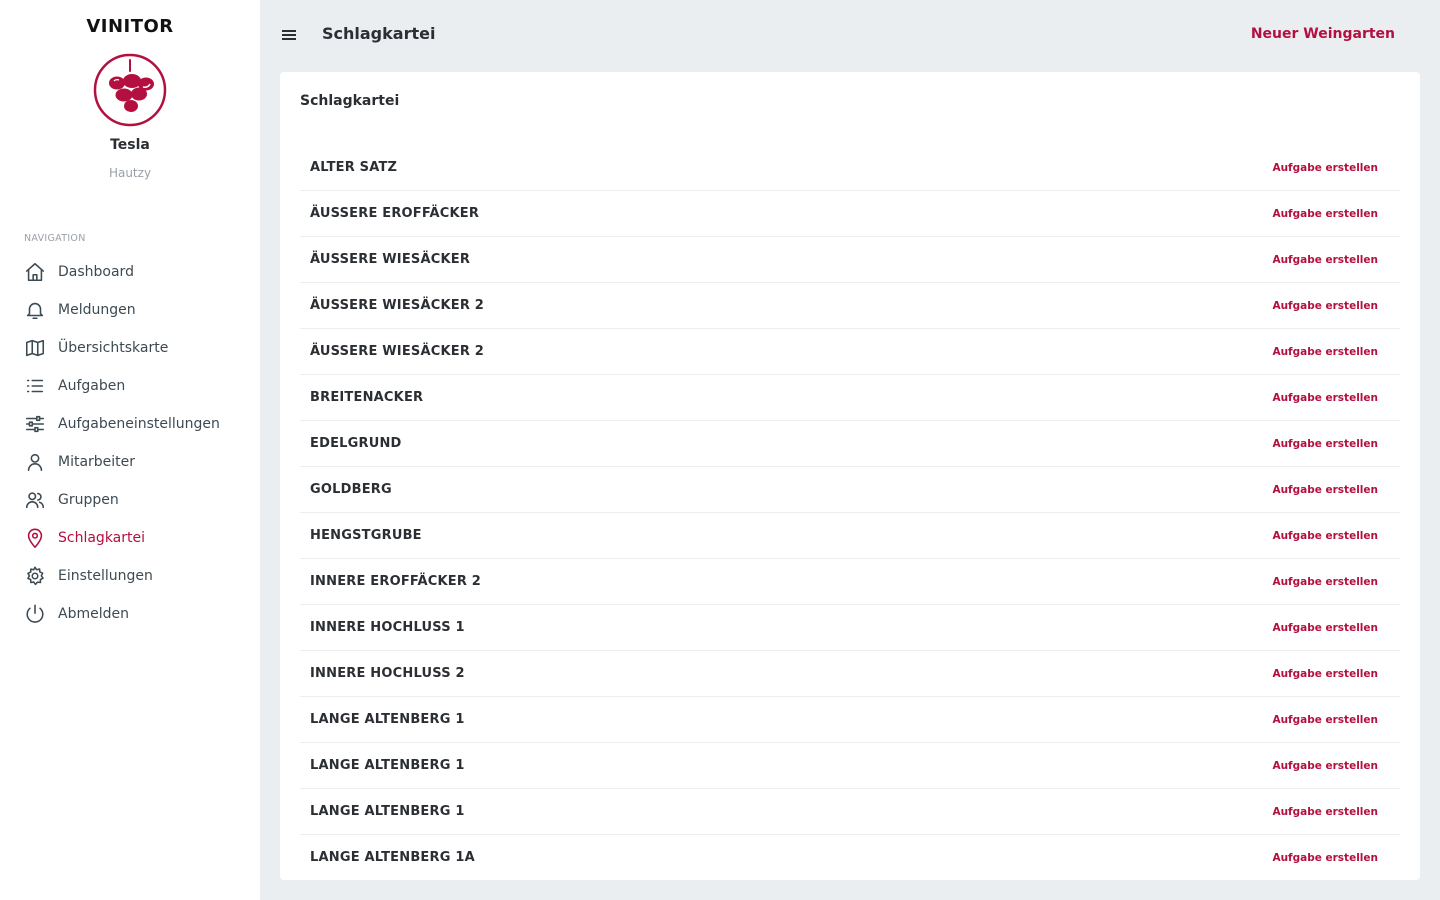 The width and height of the screenshot is (1440, 900). I want to click on vineyard-name: ALTER SATZ, so click(354, 167).